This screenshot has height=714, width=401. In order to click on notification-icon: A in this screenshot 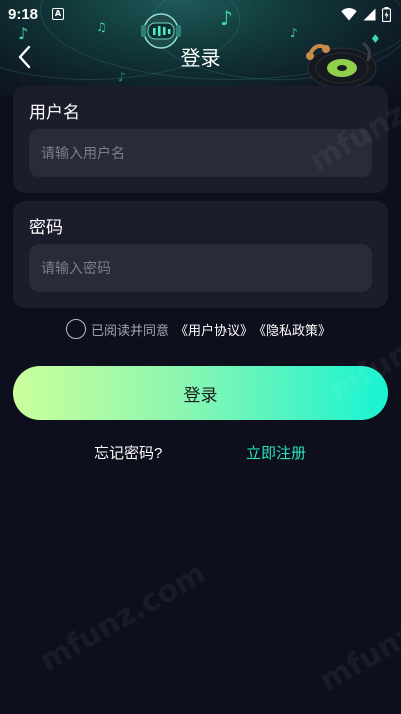, I will do `click(58, 14)`.